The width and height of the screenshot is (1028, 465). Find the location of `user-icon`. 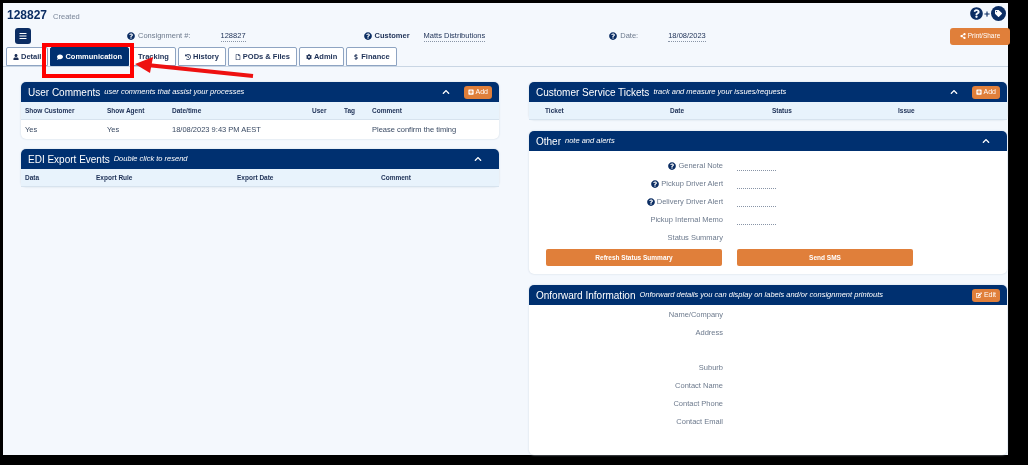

user-icon is located at coordinates (16, 56).